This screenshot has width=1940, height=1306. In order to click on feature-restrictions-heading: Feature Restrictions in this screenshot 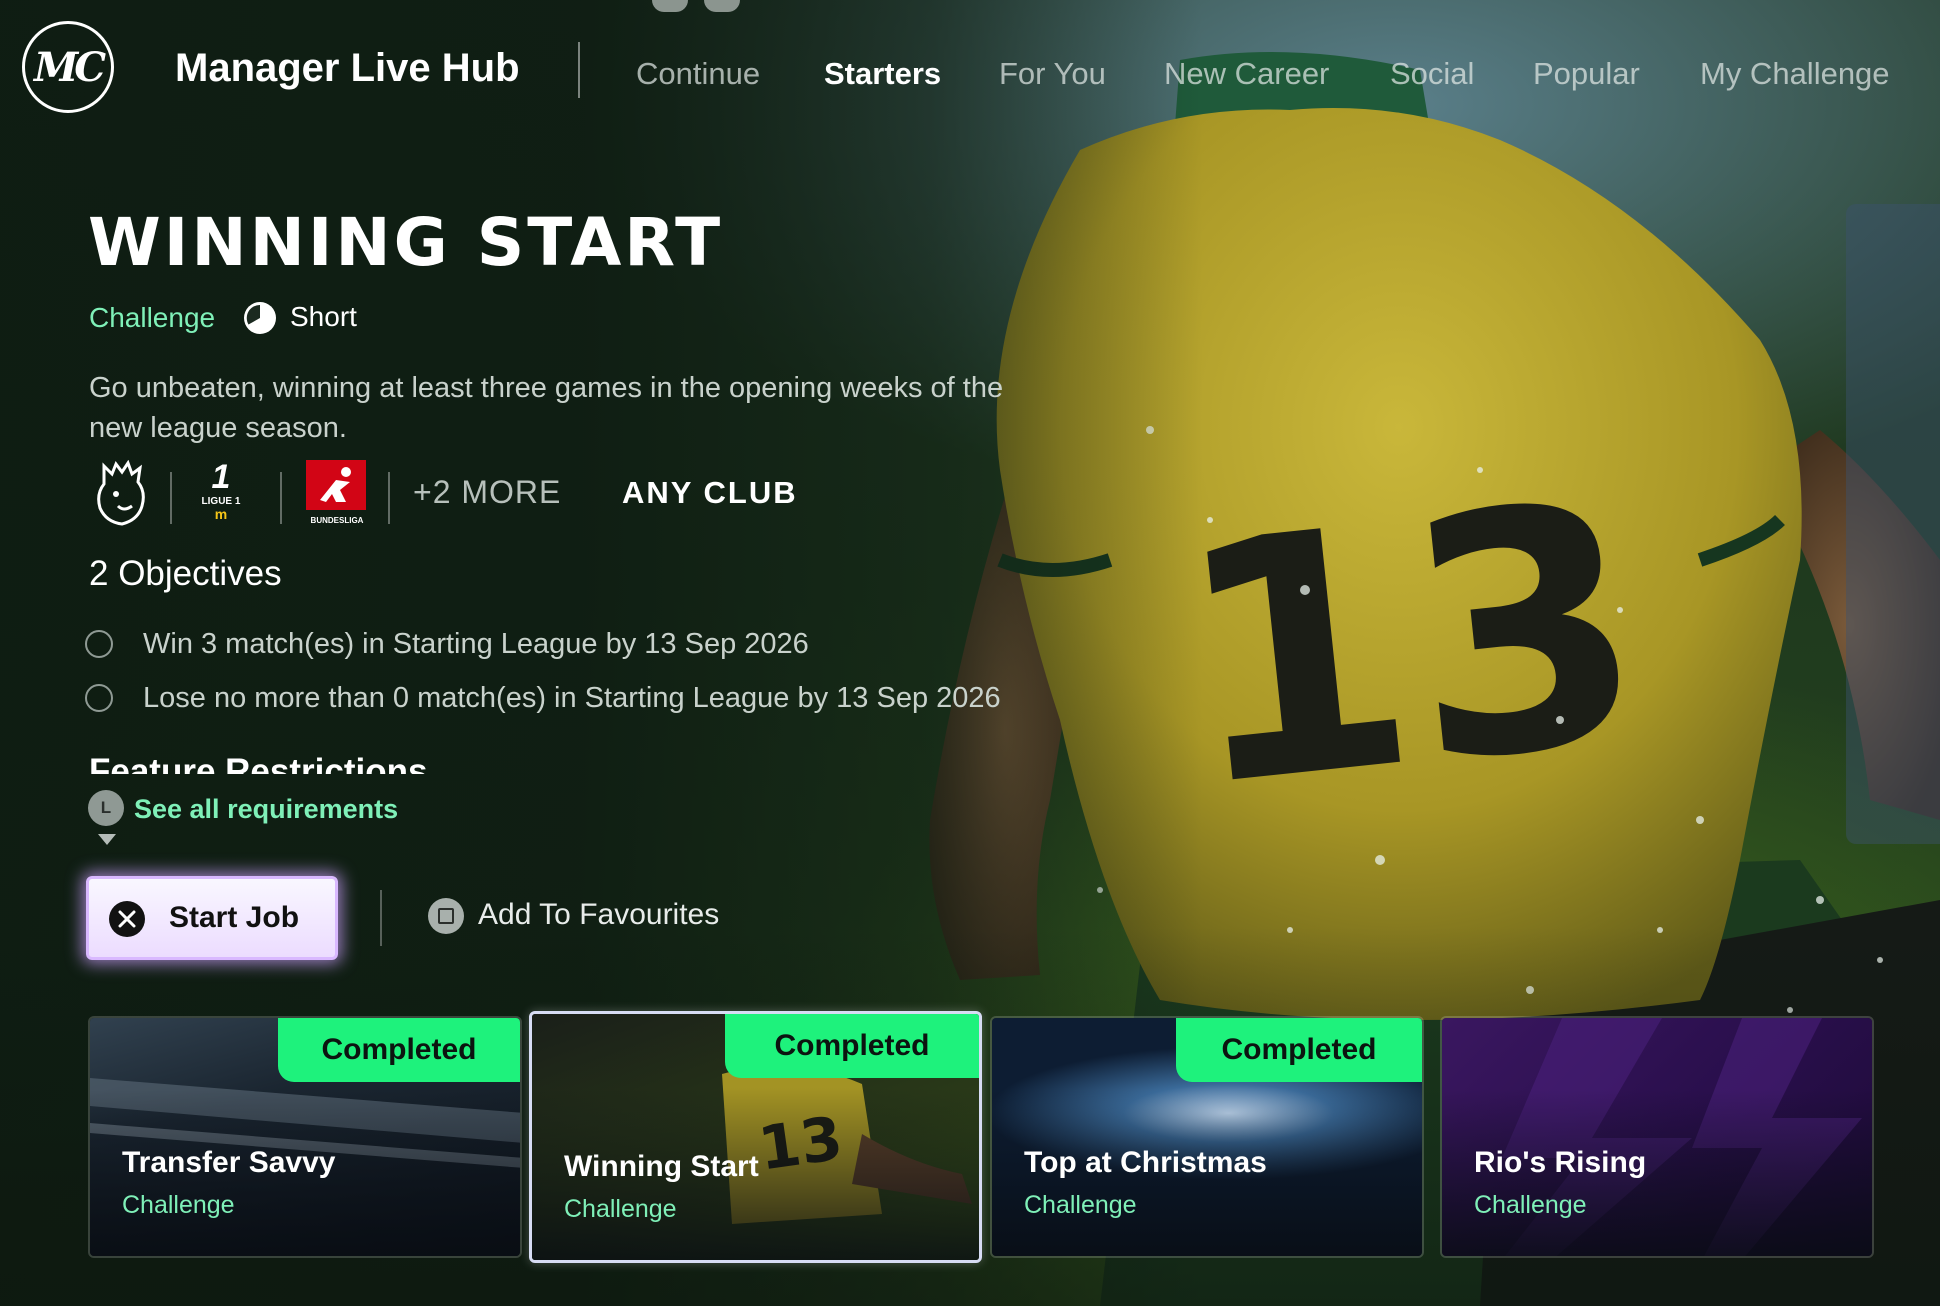, I will do `click(258, 763)`.